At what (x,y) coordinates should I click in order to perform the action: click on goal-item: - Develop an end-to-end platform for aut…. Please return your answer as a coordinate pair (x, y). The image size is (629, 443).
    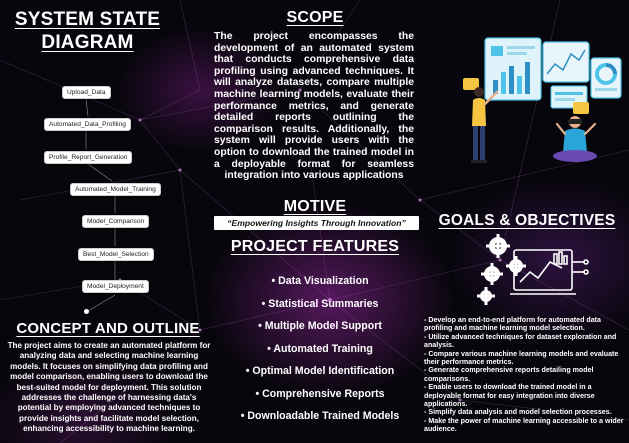
    Looking at the image, I should click on (512, 324).